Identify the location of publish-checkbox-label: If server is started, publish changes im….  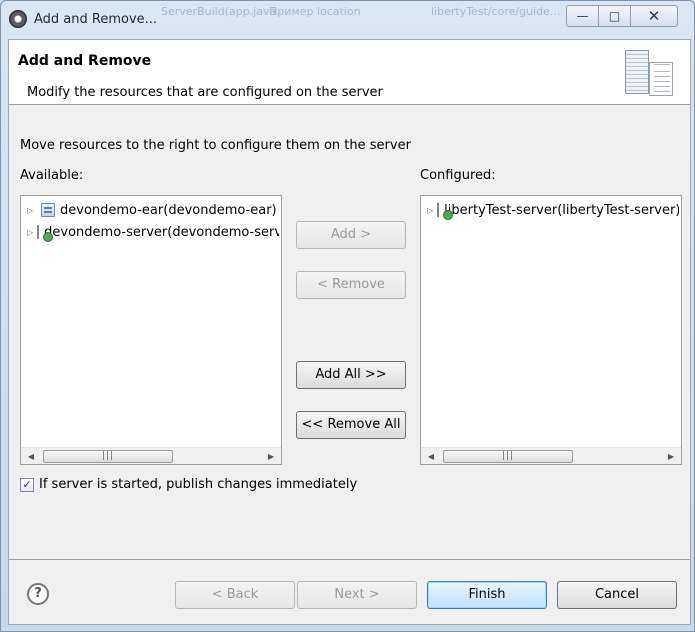
(198, 484).